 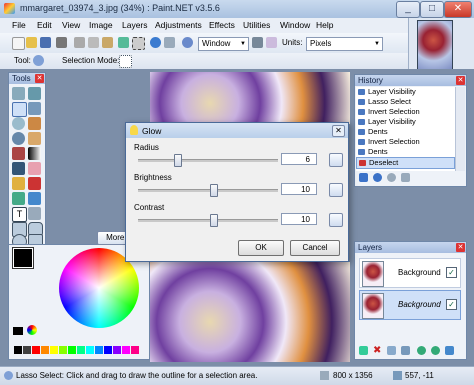 I want to click on canvas-image-top, so click(x=250, y=98).